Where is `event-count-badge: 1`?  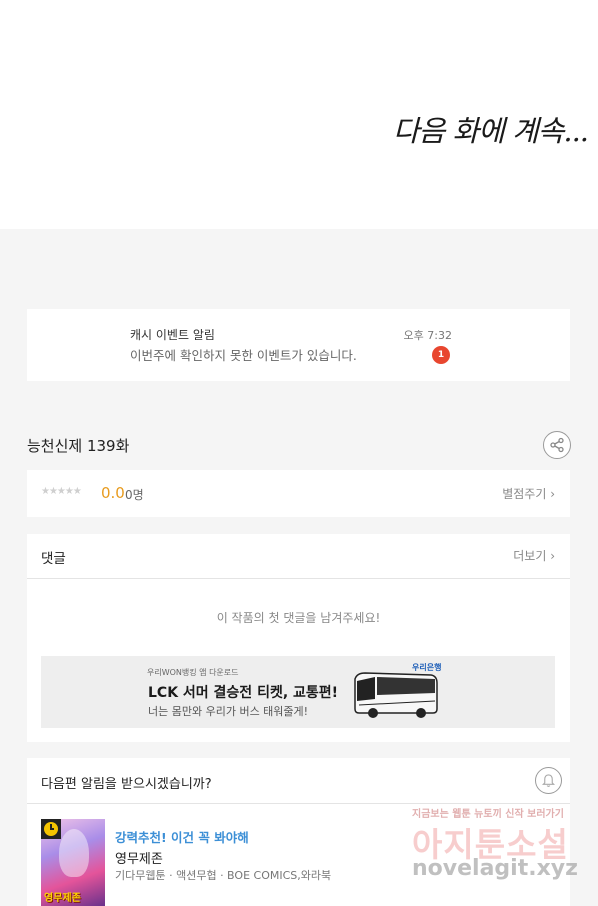 event-count-badge: 1 is located at coordinates (441, 355).